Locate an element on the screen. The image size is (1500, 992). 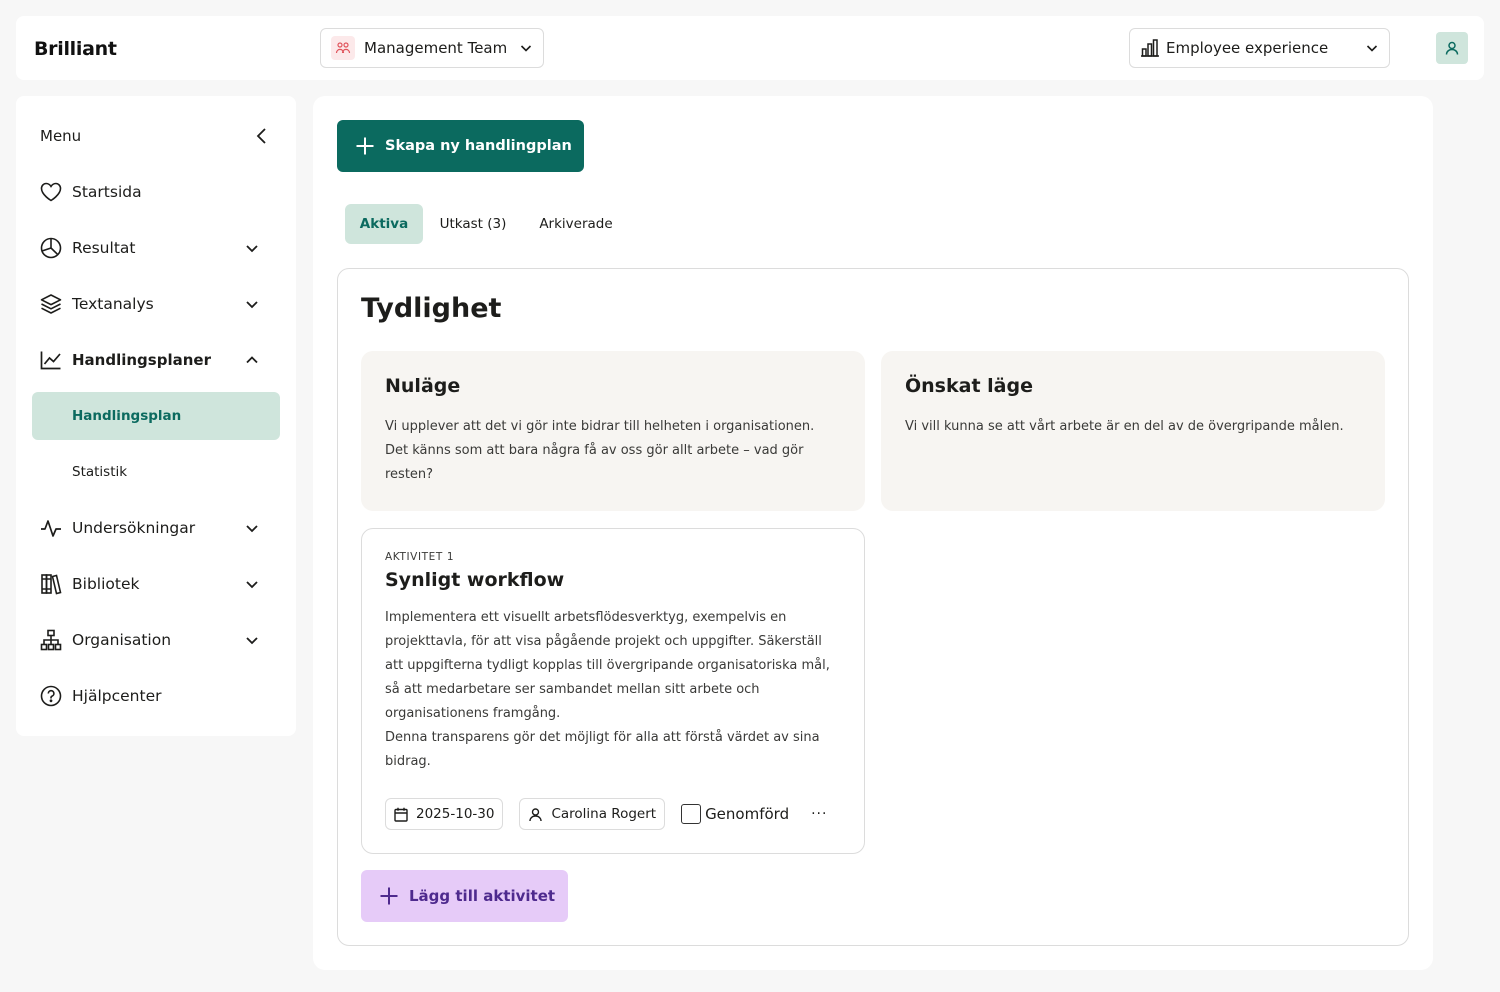
sidebar-item-label: Organisation is located at coordinates (122, 640).